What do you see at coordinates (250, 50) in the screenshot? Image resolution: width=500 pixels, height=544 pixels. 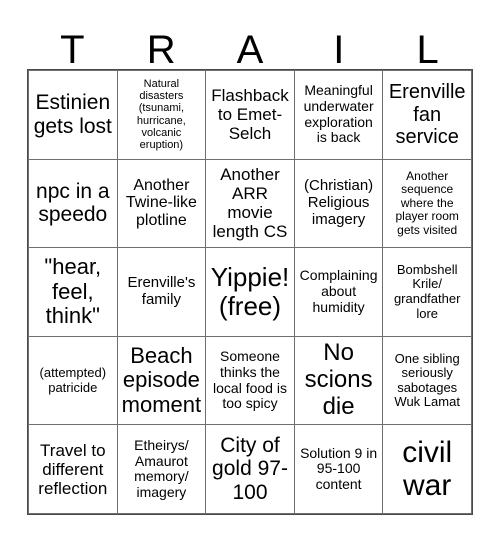 I see `bingo-header-letter-2: A` at bounding box center [250, 50].